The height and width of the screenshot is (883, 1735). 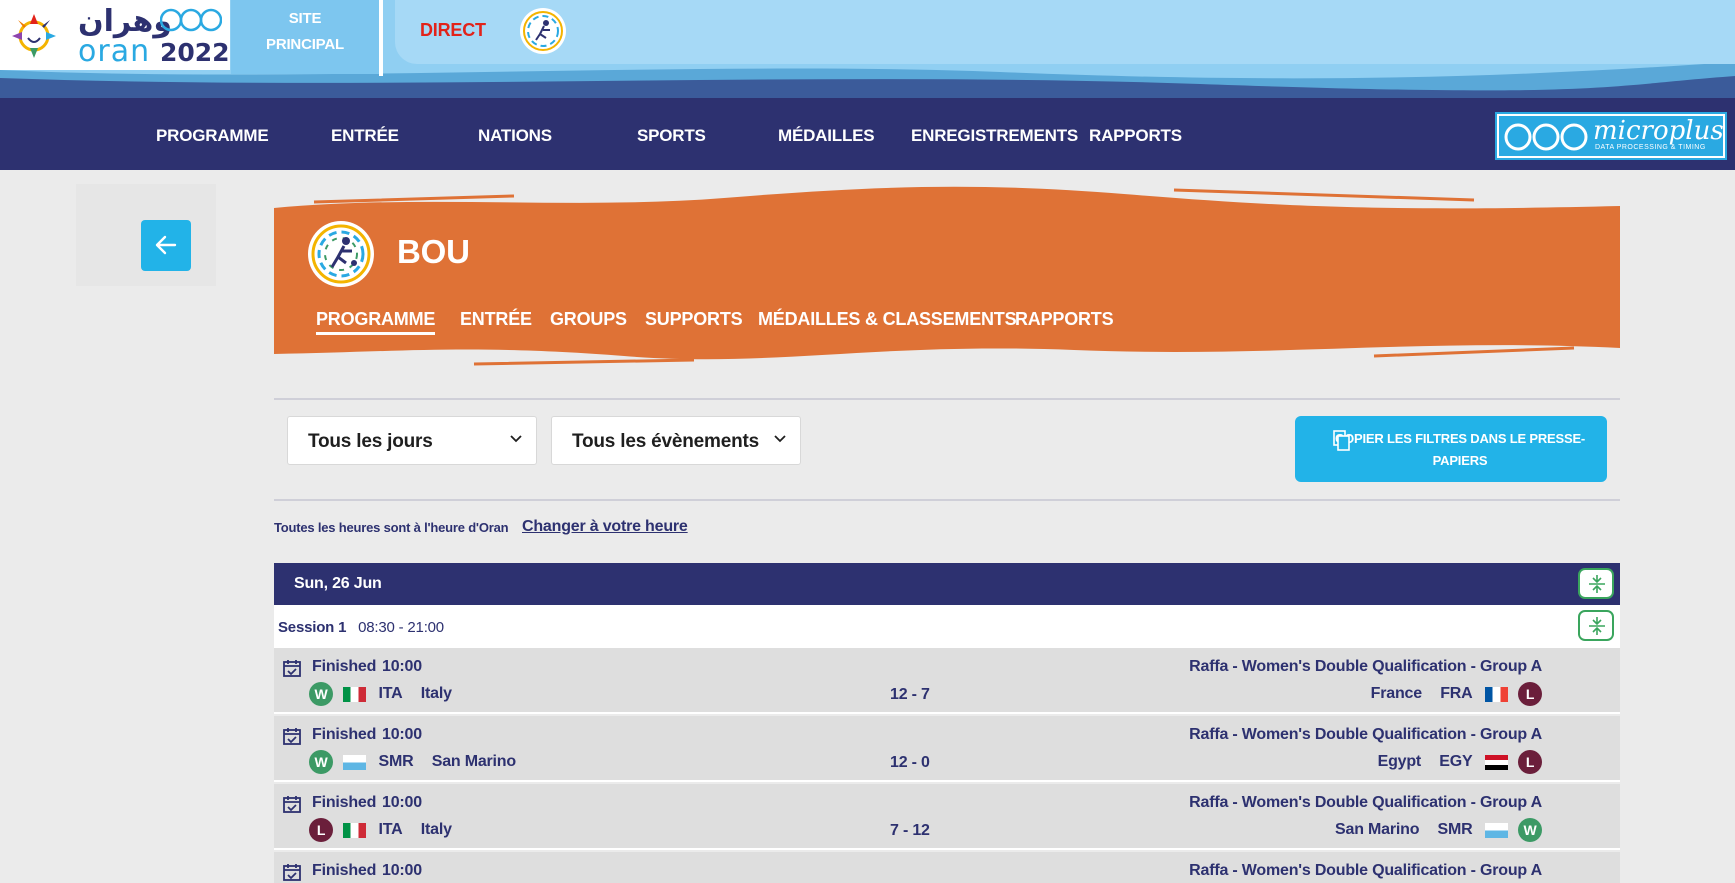 I want to click on tab-medailles-classements: MÉDAILLES & CLASSEMENTS, so click(x=887, y=319).